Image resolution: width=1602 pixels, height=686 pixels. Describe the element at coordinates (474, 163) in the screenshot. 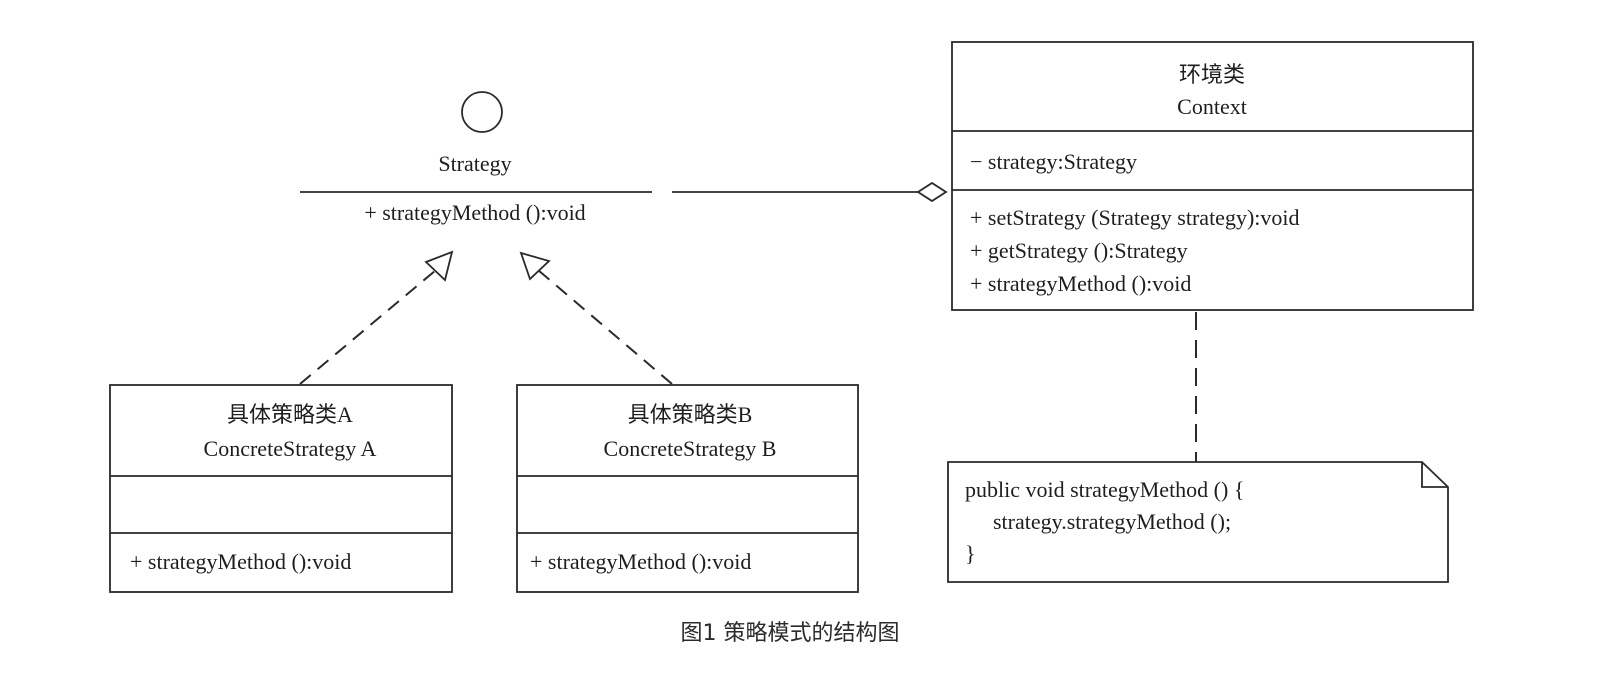

I see `strategy-name: Strategy` at that location.